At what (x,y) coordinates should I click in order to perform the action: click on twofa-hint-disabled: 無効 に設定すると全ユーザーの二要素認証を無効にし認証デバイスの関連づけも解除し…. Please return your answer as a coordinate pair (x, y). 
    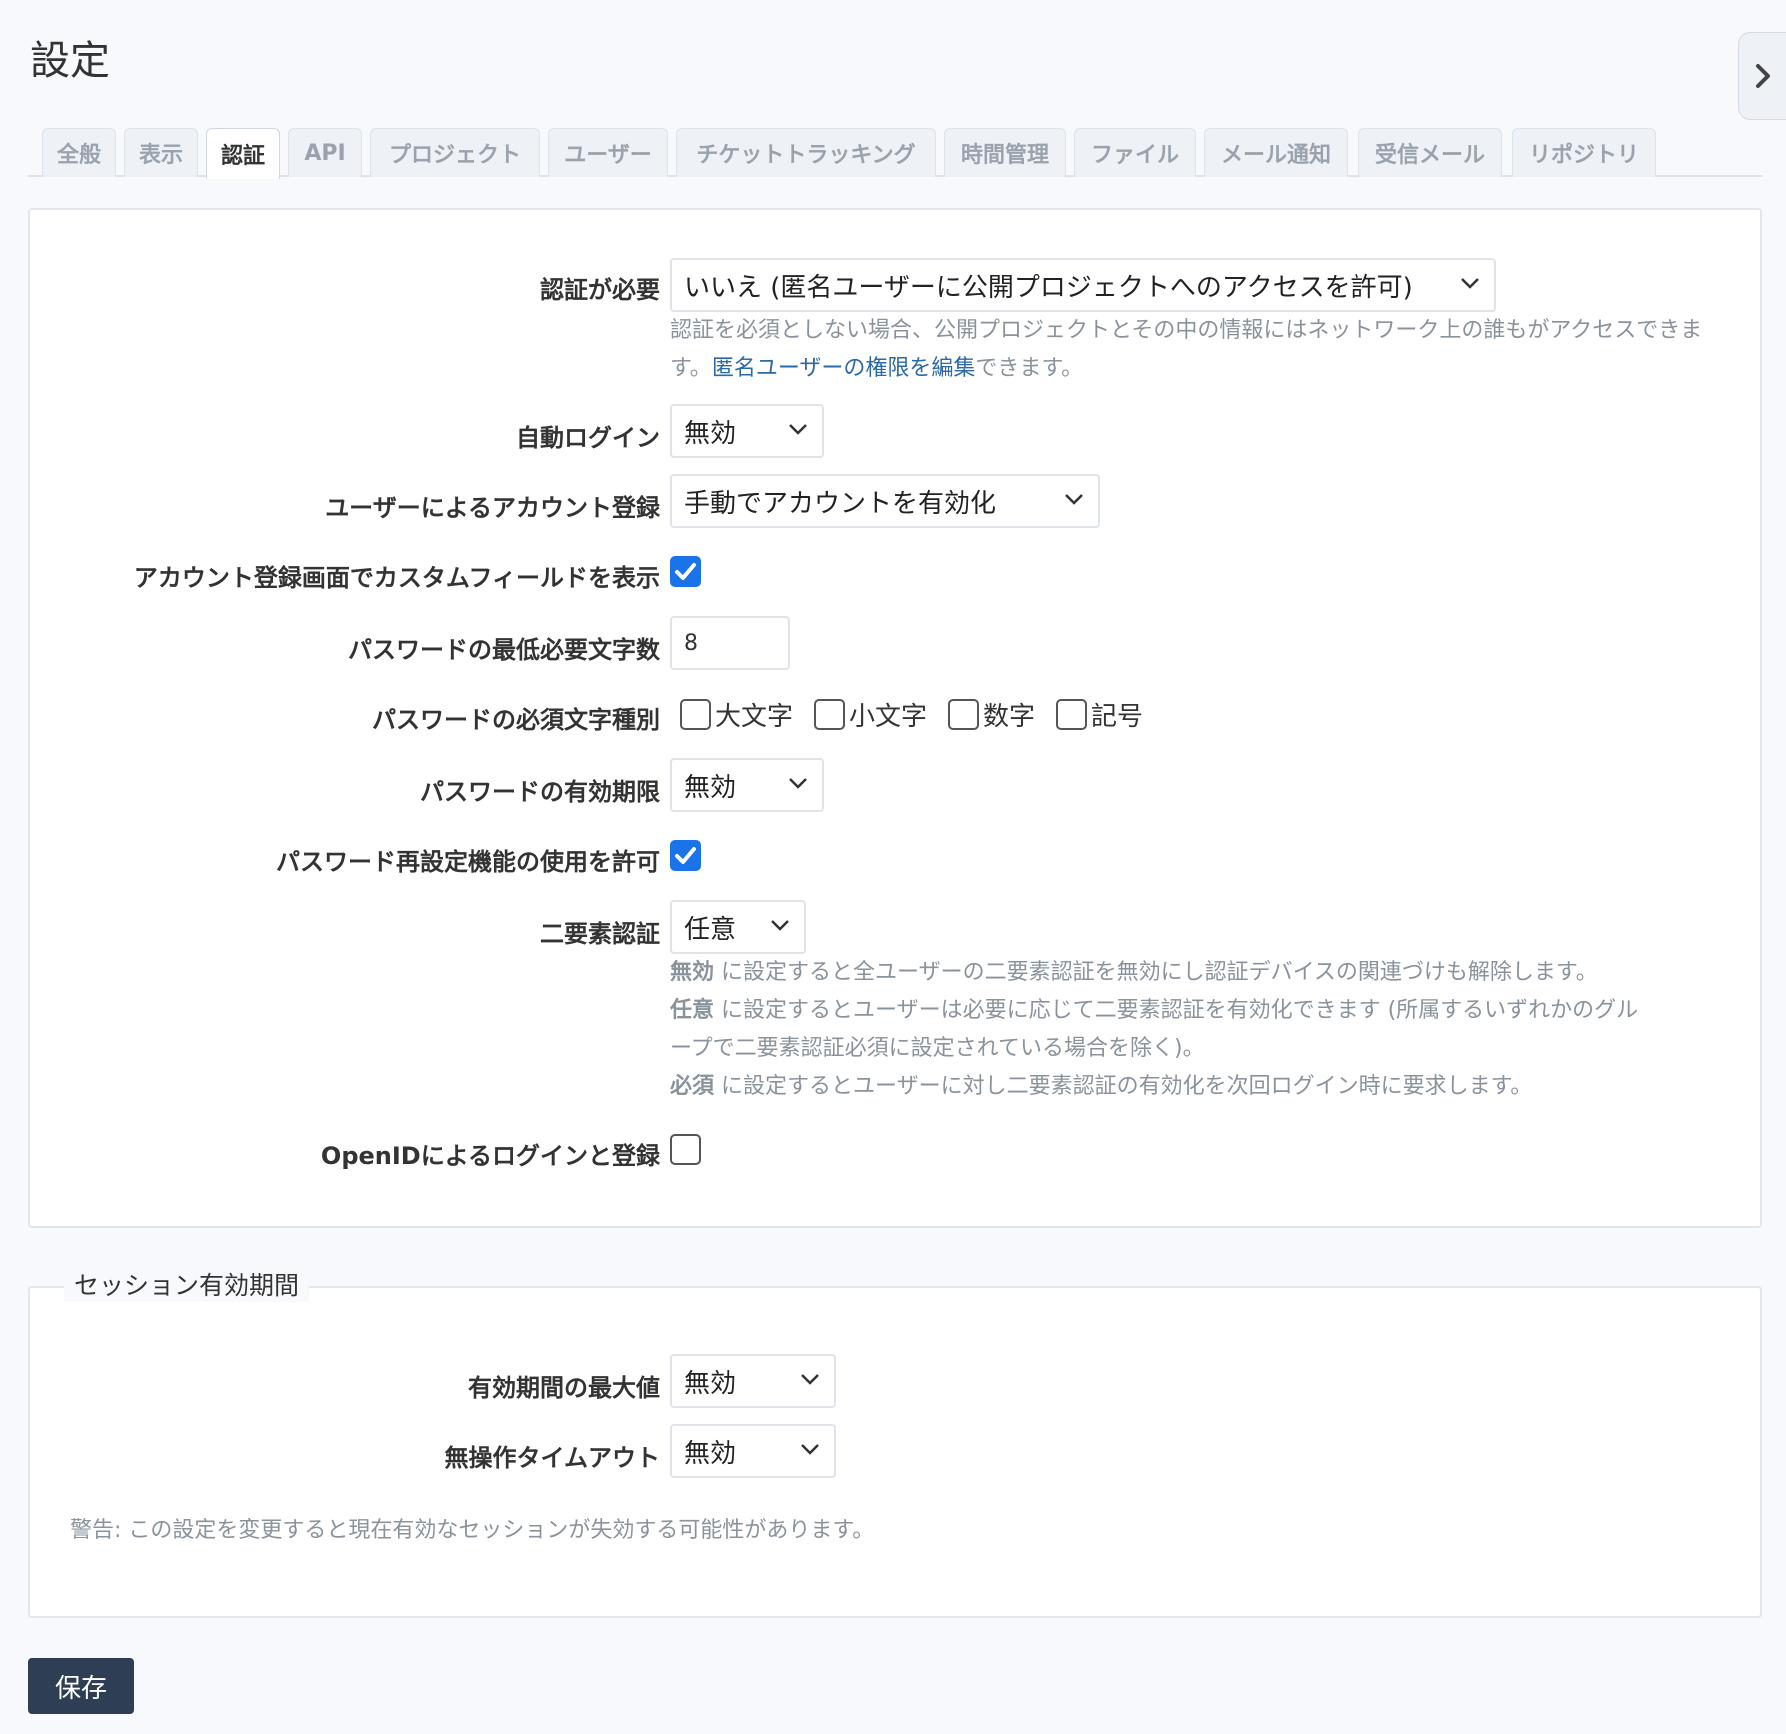
    Looking at the image, I should click on (1134, 972).